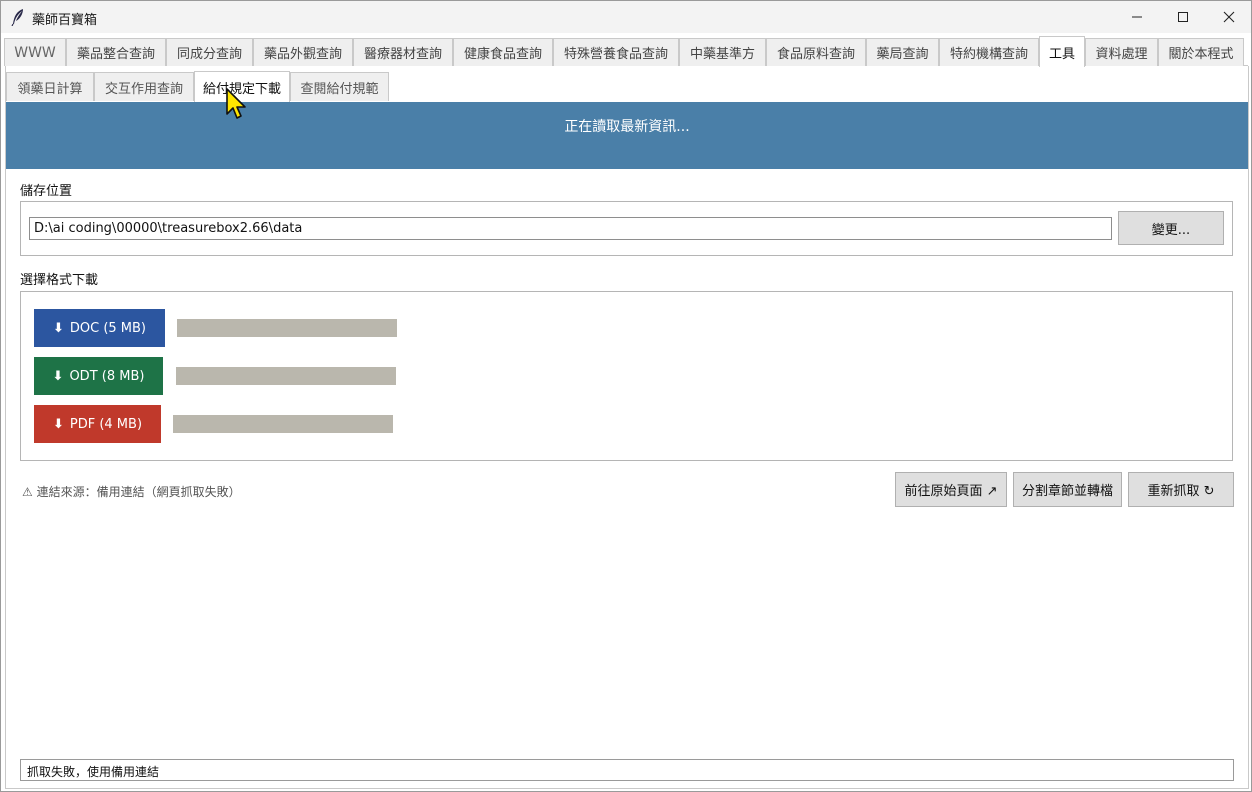 The image size is (1252, 792). I want to click on doc-progress-bar, so click(287, 328).